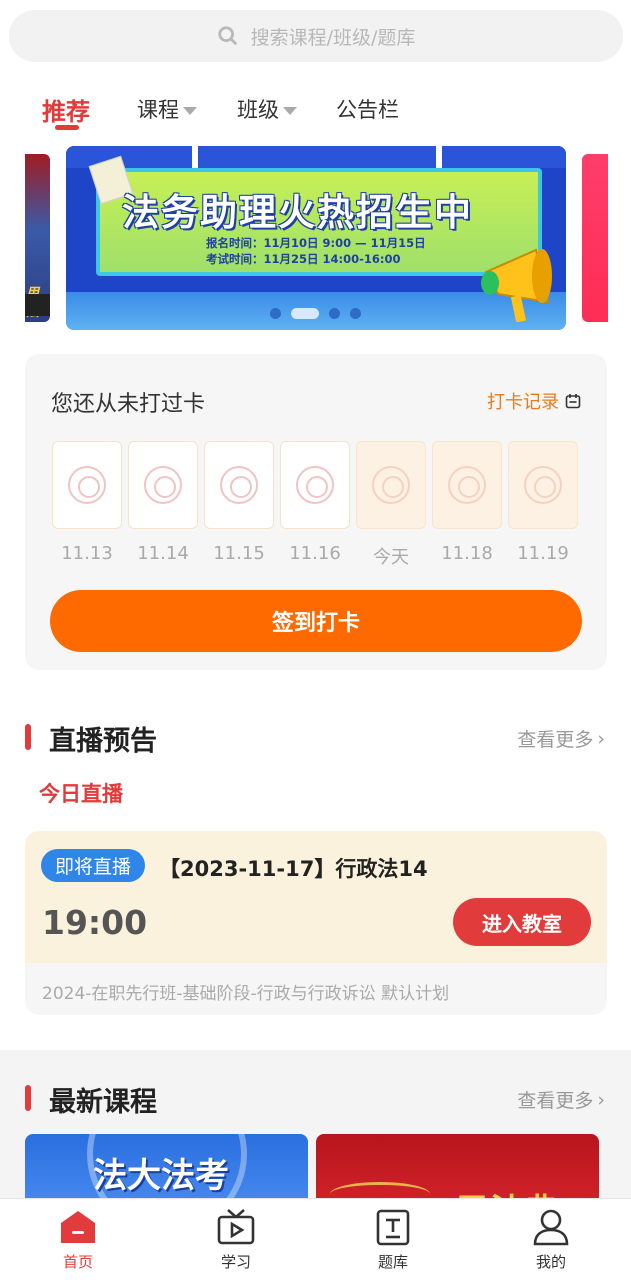  Describe the element at coordinates (78, 1227) in the screenshot. I see `home-icon` at that location.